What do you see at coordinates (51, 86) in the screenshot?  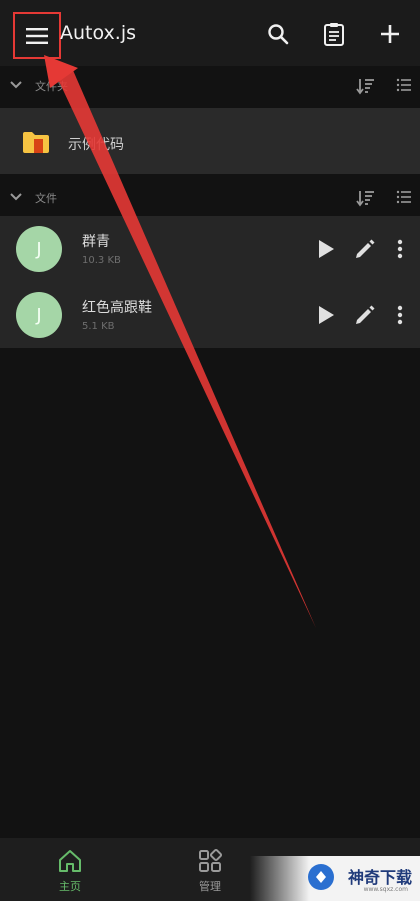 I see `folders-section-label: 文件夹` at bounding box center [51, 86].